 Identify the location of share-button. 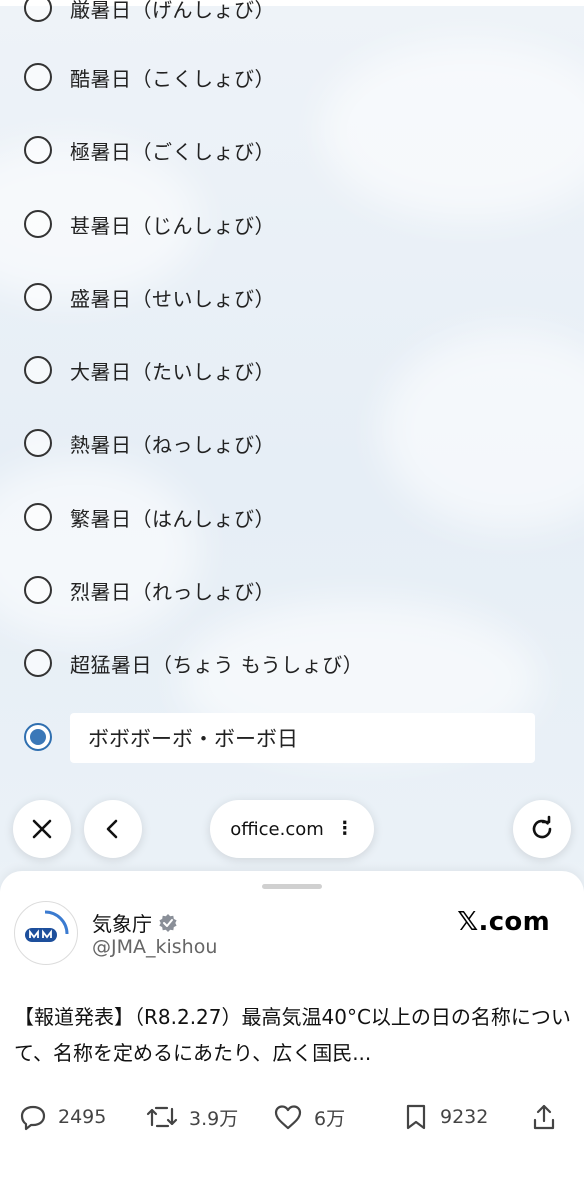
(544, 1117).